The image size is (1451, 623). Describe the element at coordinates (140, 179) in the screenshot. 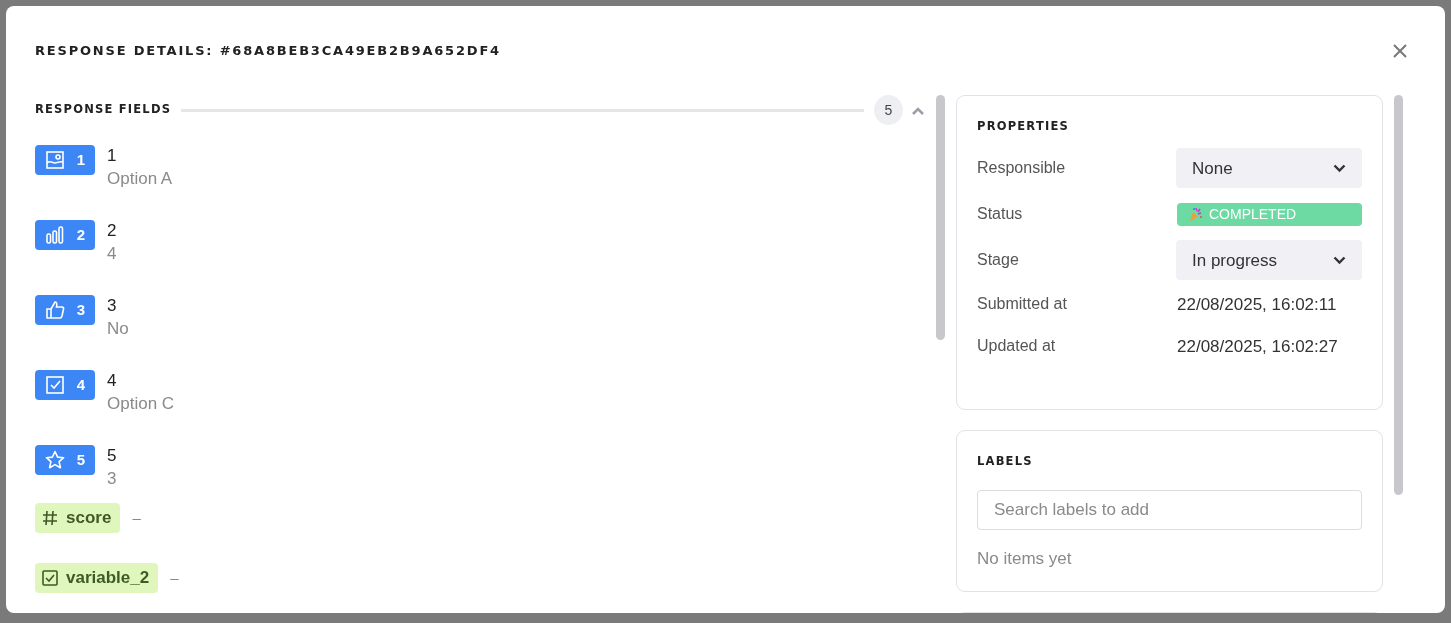

I see `field-value: Option A` at that location.